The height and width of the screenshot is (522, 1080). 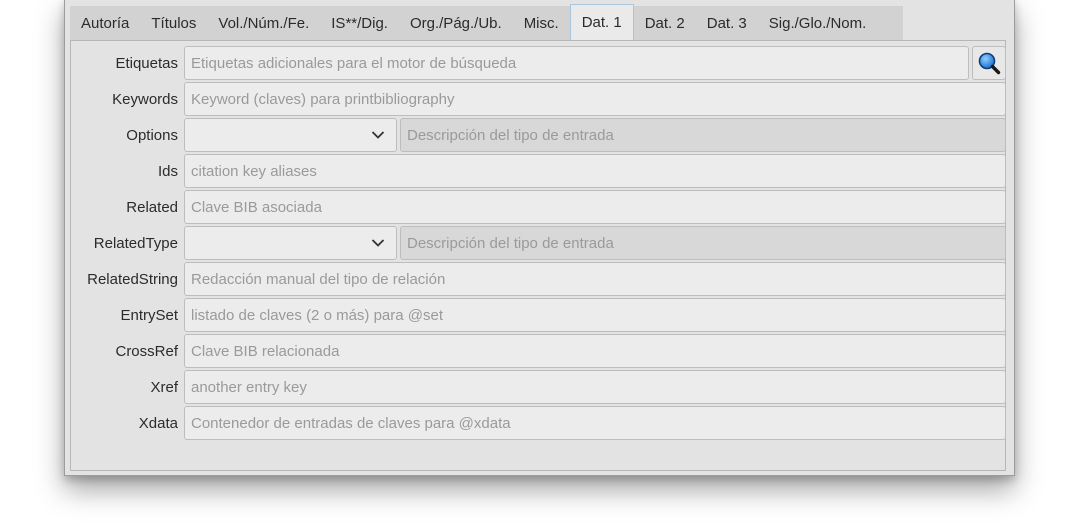 I want to click on xref-input: another entry key, so click(x=595, y=387).